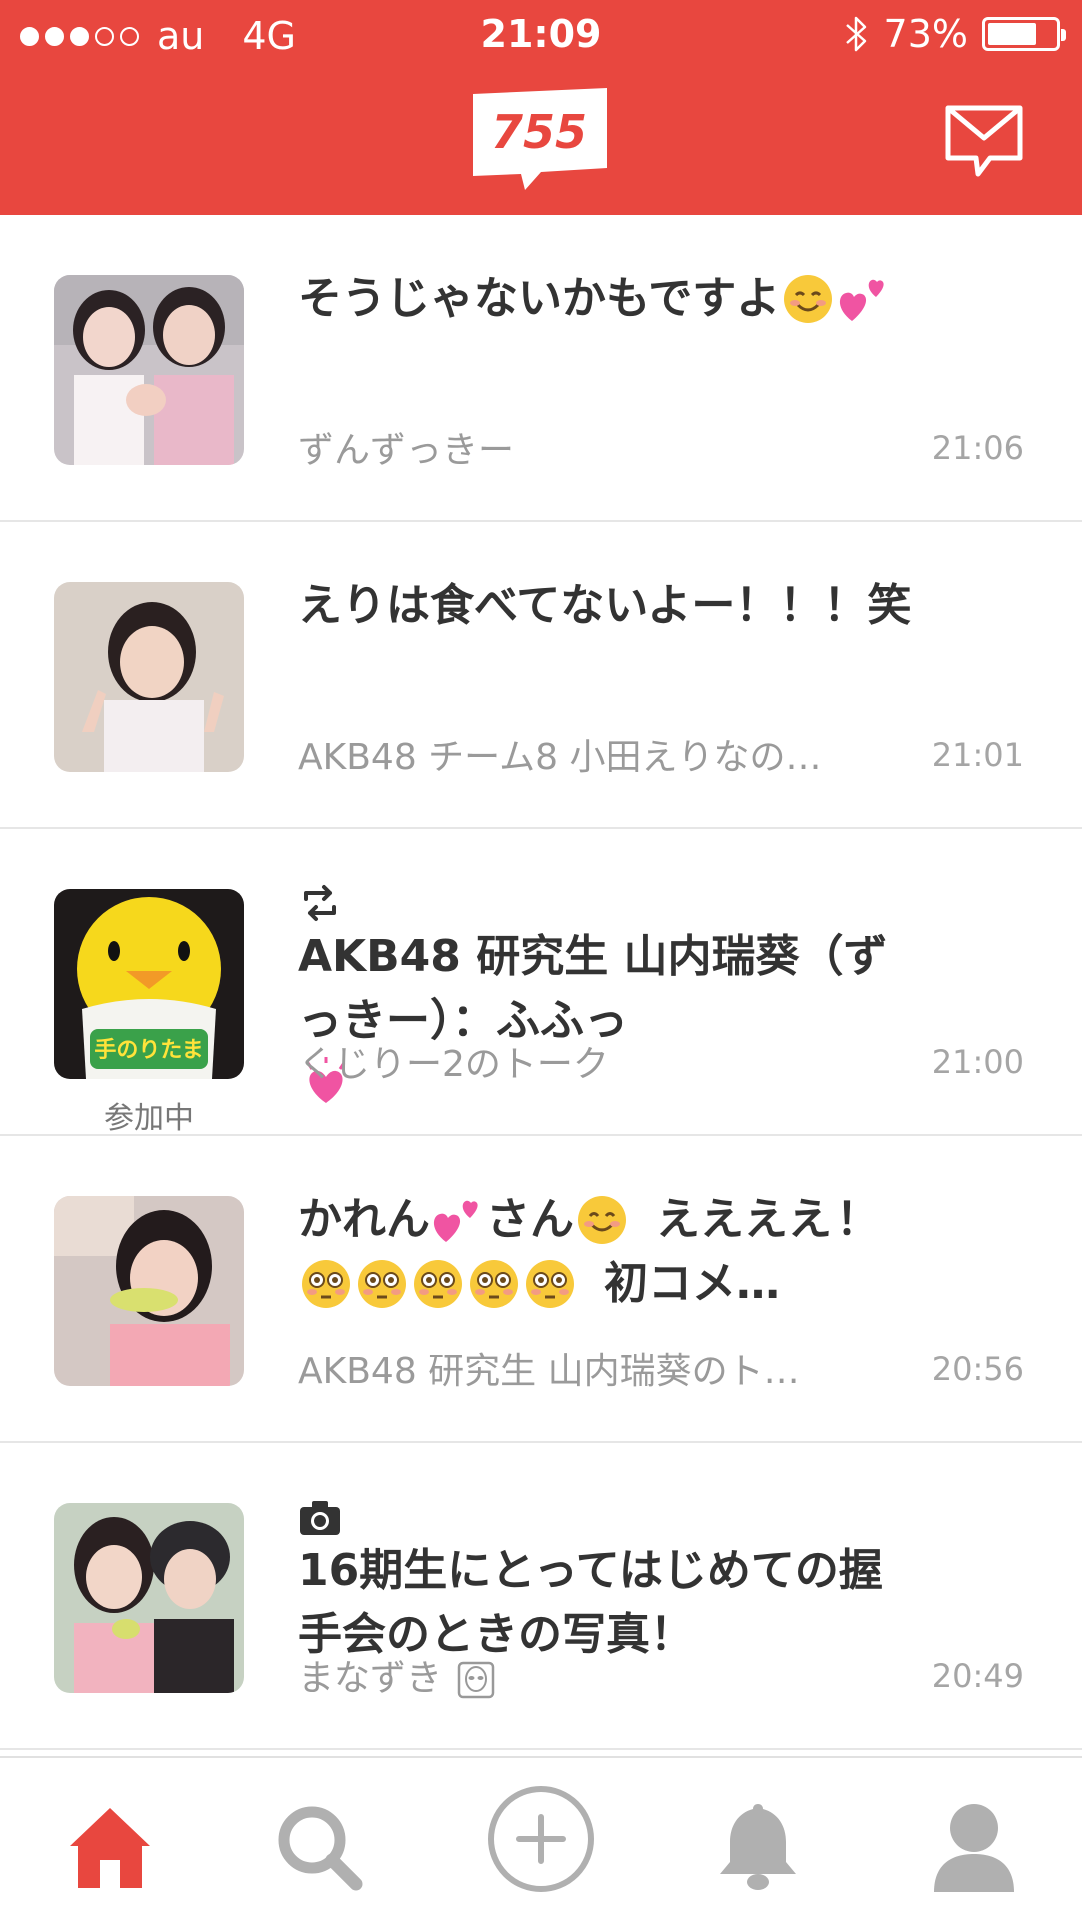  Describe the element at coordinates (541, 36) in the screenshot. I see `status-bar: au 4G 21:09 73%` at that location.